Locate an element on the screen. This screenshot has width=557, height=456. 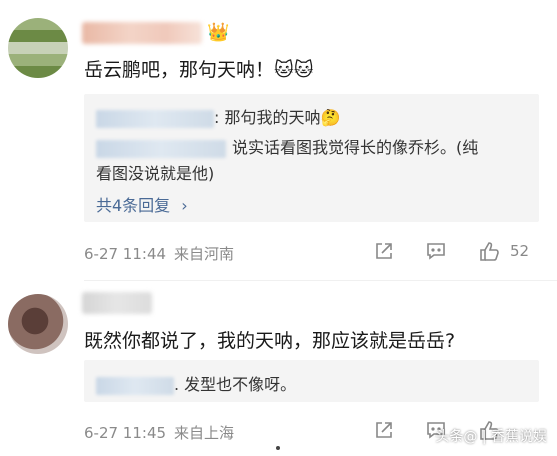
comment-text: 岳云鹏吧，那句天呐！🐱🐱 is located at coordinates (199, 70).